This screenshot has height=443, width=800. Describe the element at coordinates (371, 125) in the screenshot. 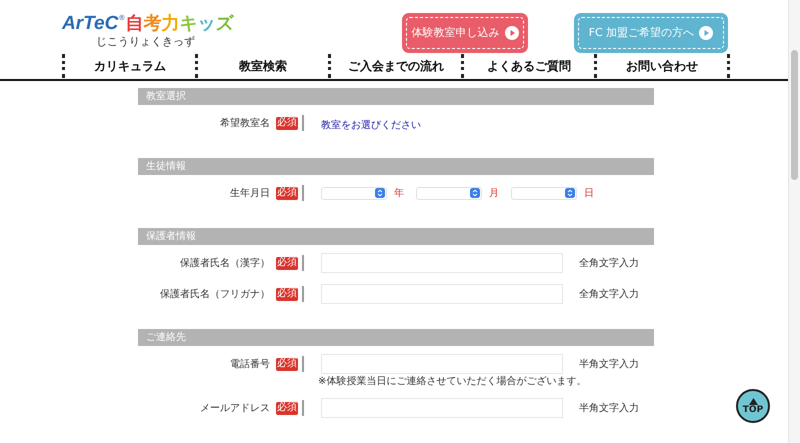

I see `classroom-select-link: 教室をお選びください` at that location.